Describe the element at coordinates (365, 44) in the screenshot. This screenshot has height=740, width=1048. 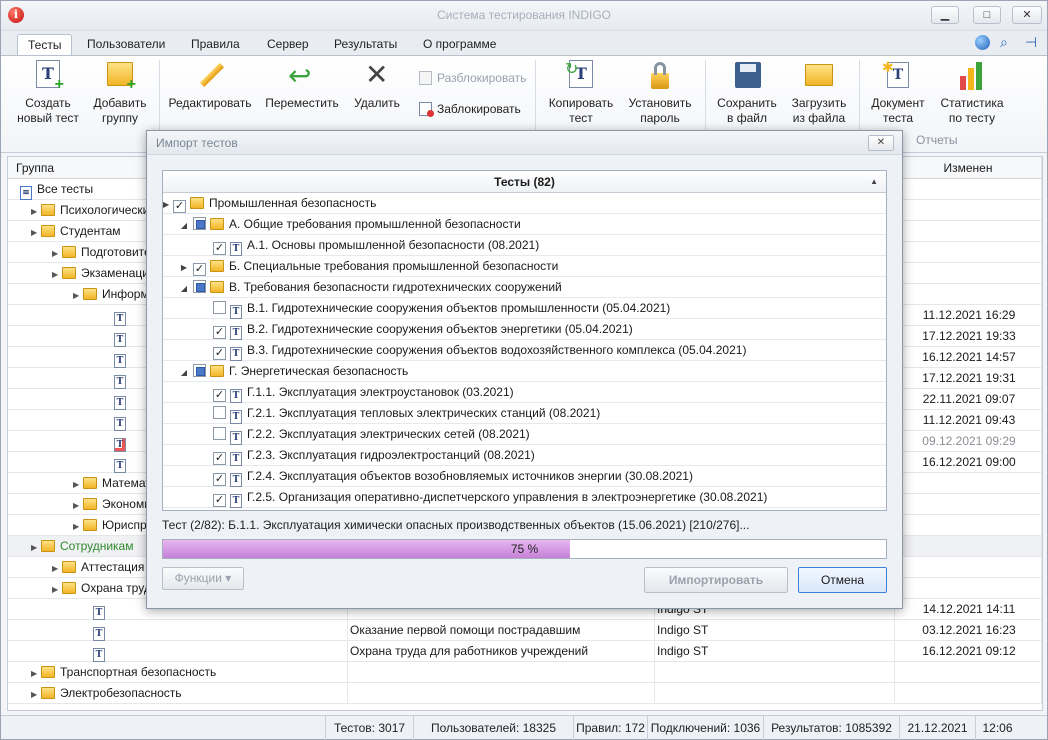
I see `tab-results: Результаты` at that location.